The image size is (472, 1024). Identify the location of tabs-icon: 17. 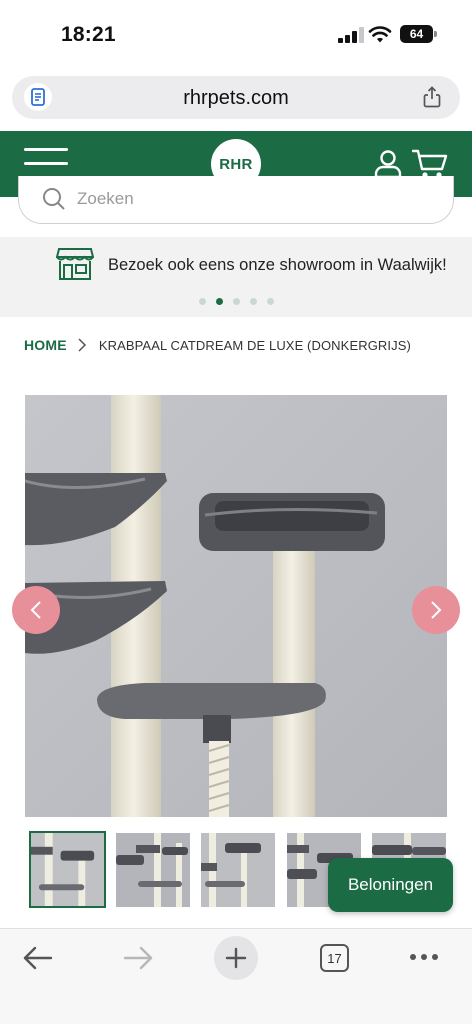
(334, 958).